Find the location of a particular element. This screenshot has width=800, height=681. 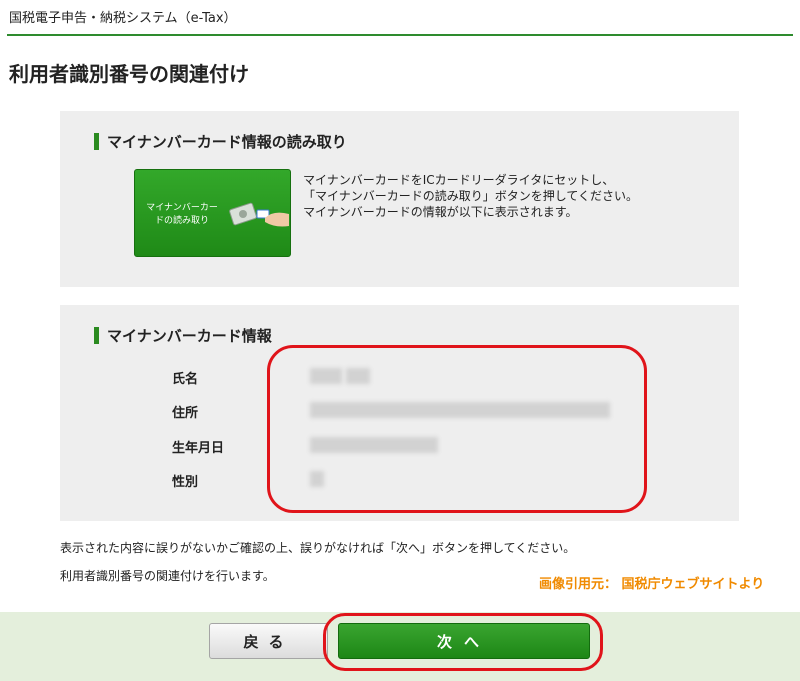

system-title: 国税電子申告・納税システム（e-Tax） is located at coordinates (123, 18).